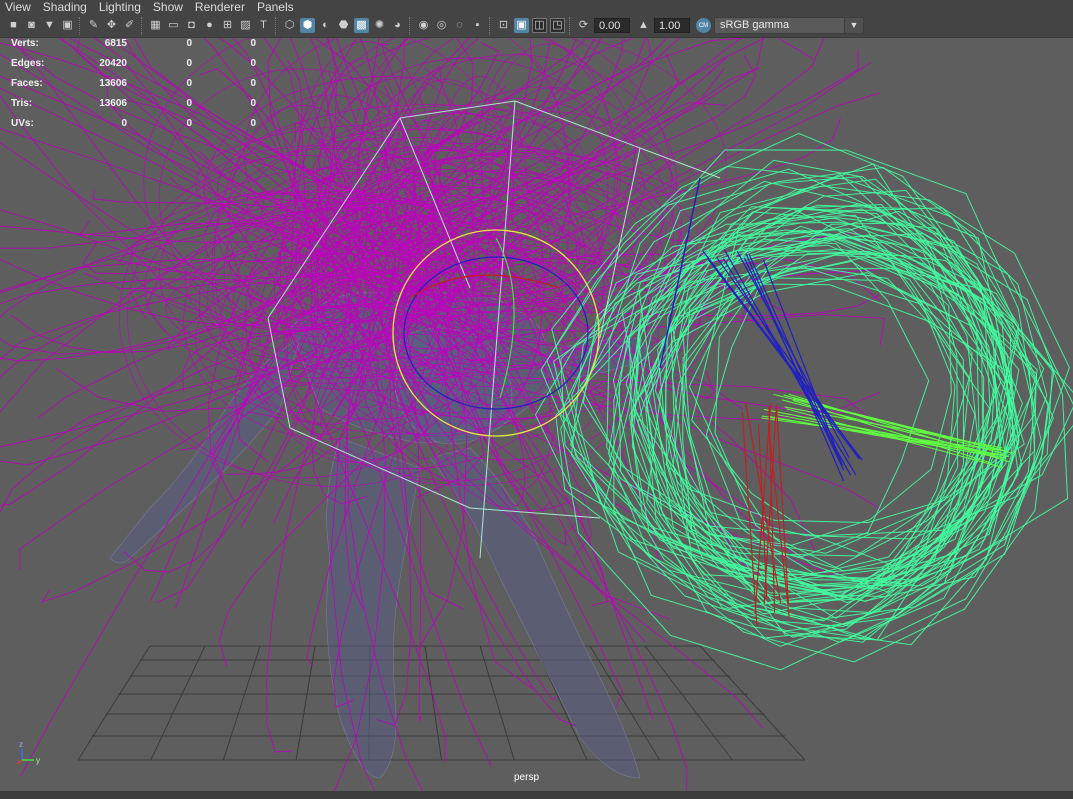 The width and height of the screenshot is (1073, 799). What do you see at coordinates (612, 25) in the screenshot?
I see `exposure-field: 0.00` at bounding box center [612, 25].